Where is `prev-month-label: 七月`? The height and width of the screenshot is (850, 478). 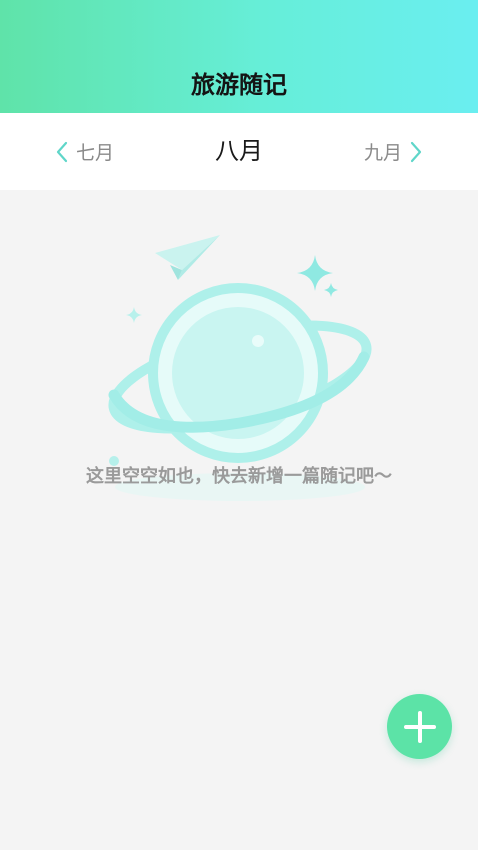
prev-month-label: 七月 is located at coordinates (95, 153).